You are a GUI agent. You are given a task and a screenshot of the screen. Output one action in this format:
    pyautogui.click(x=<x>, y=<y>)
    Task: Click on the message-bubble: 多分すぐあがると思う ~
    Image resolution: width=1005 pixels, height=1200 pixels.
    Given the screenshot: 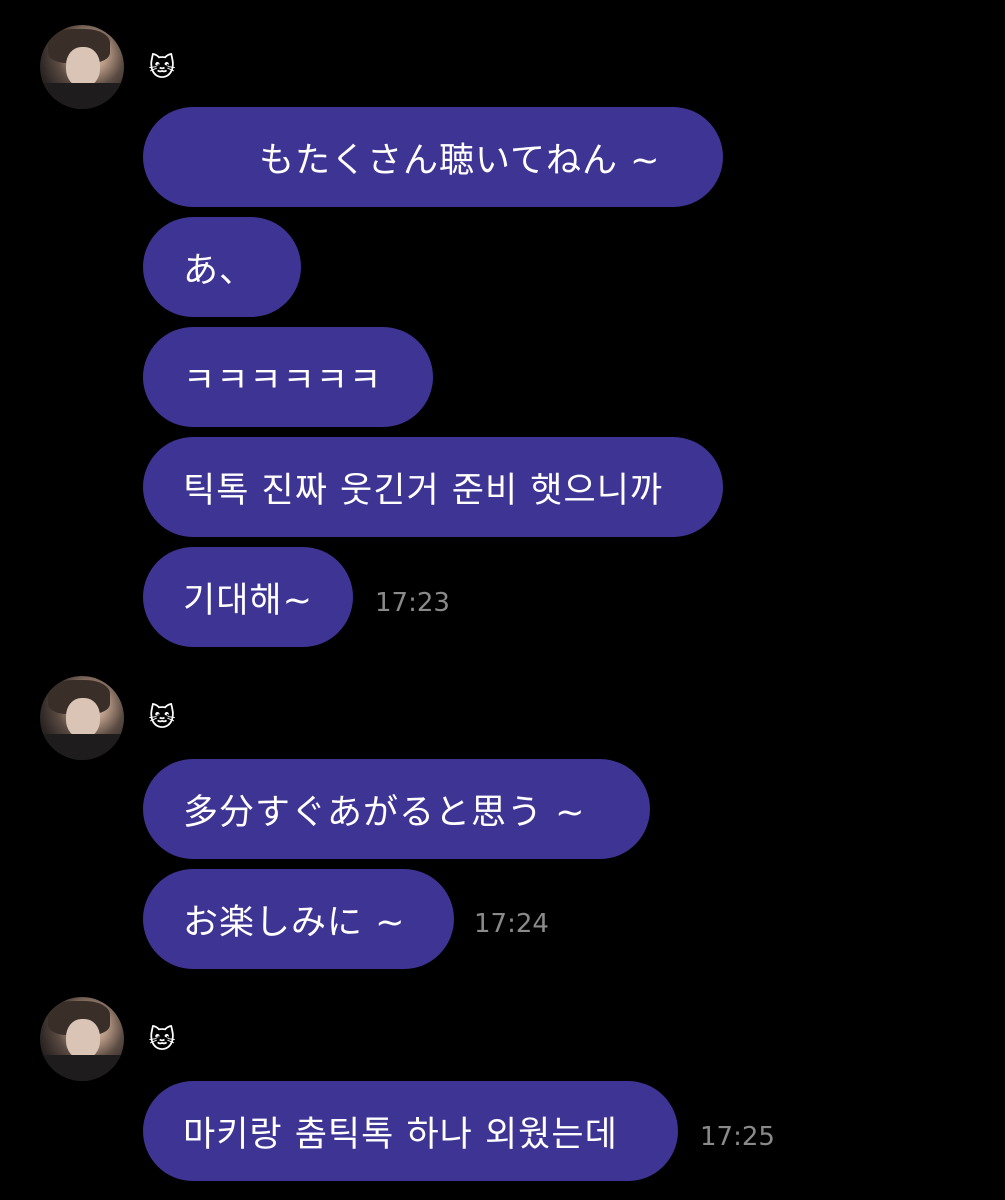 What is the action you would take?
    pyautogui.click(x=396, y=809)
    